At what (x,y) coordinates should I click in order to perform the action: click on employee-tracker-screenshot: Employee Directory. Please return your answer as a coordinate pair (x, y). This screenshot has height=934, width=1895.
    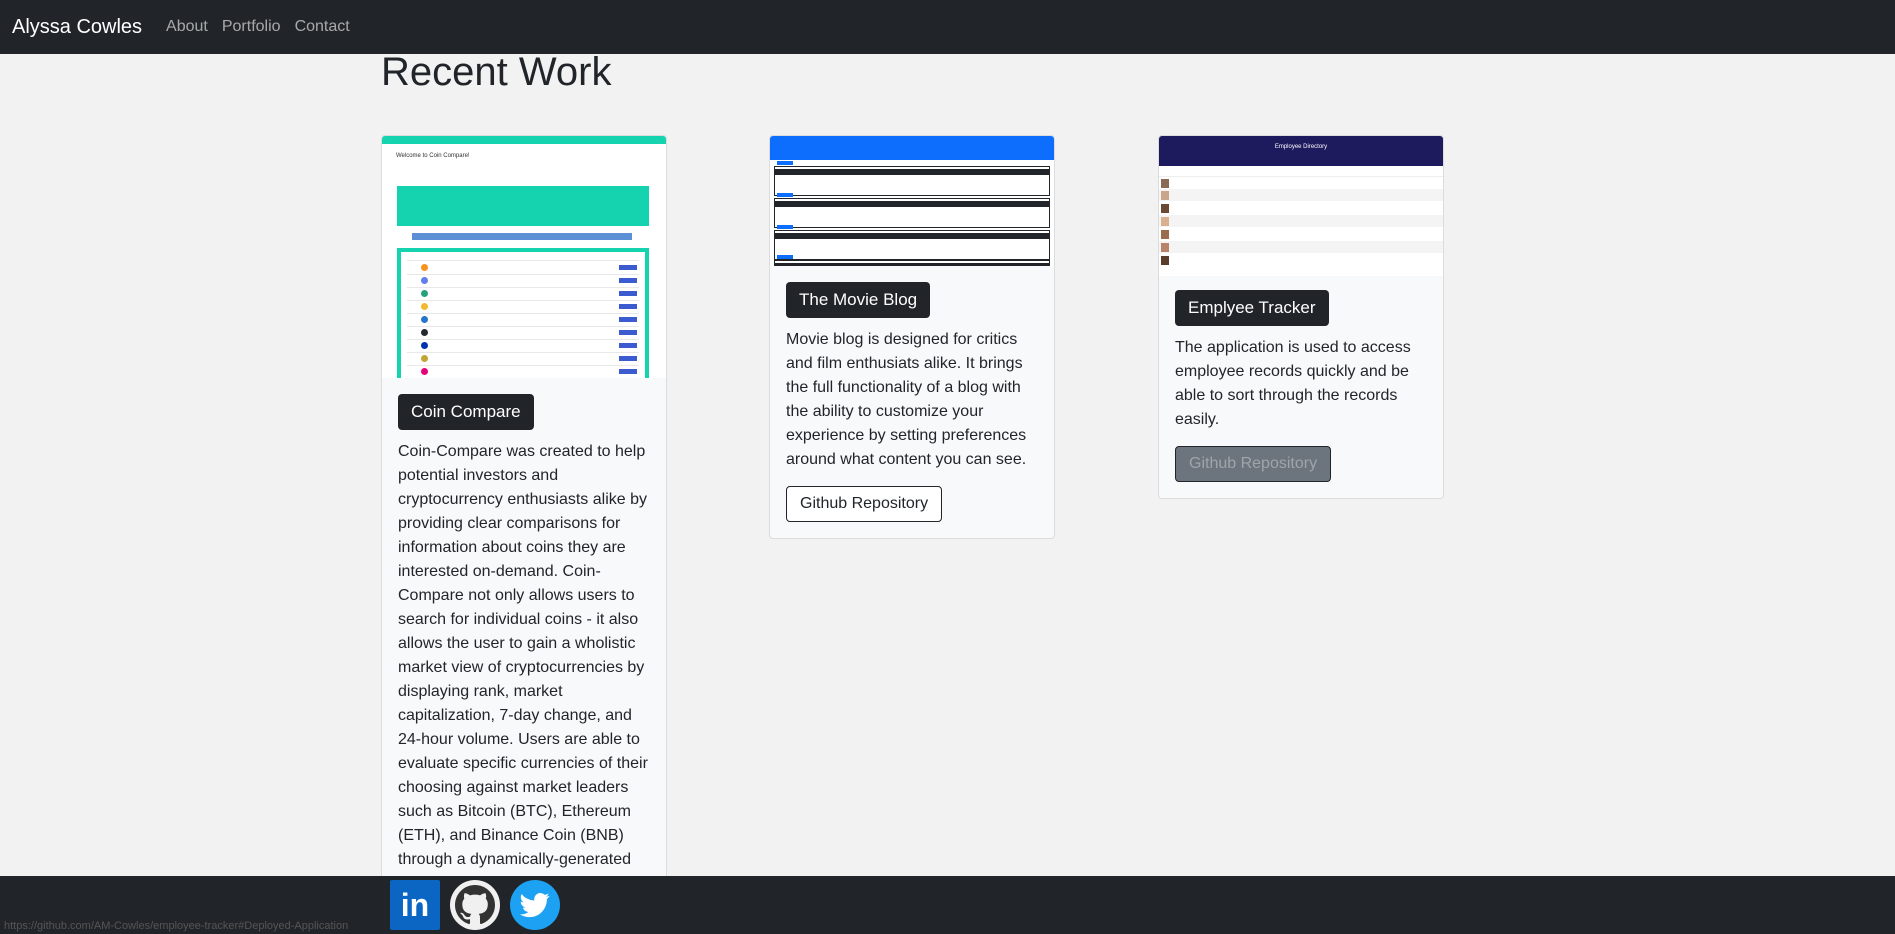
    Looking at the image, I should click on (1301, 206).